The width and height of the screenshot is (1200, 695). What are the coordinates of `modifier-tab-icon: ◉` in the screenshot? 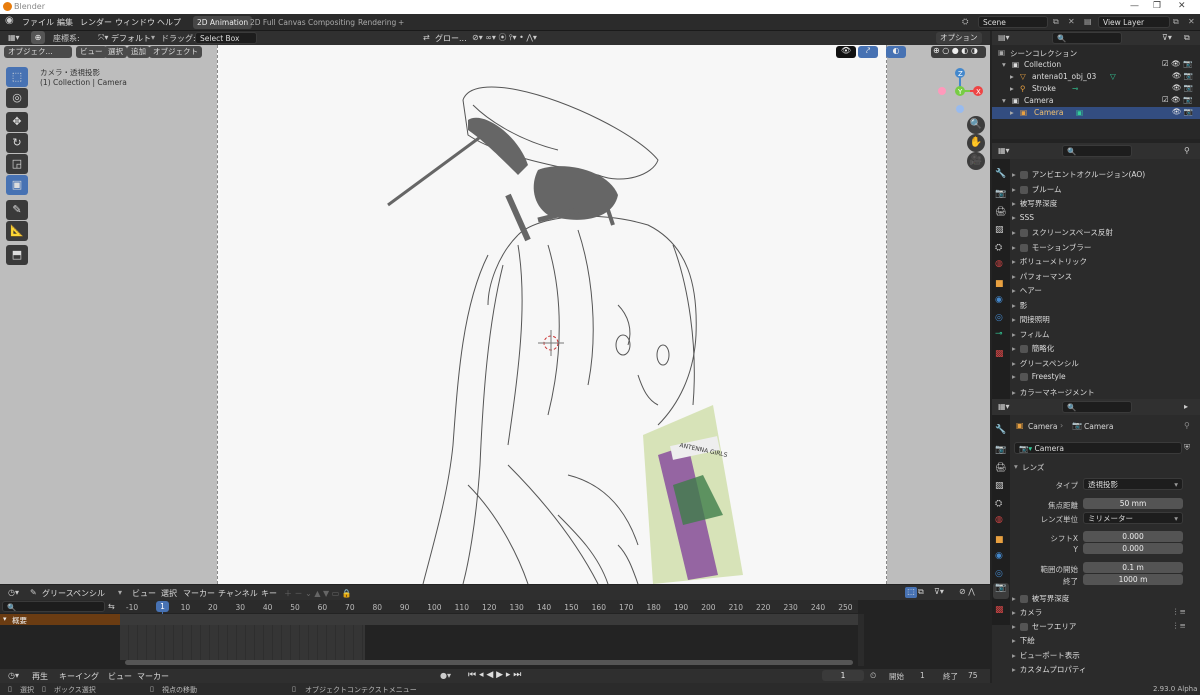 It's located at (999, 556).